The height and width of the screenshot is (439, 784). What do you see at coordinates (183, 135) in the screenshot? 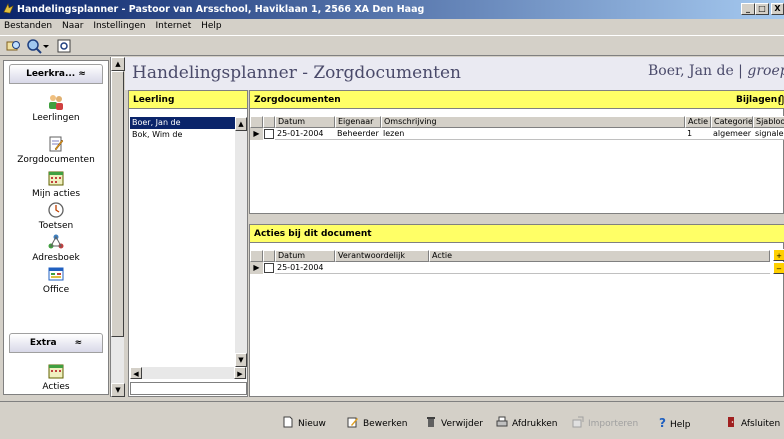
I see `leerling-row: Bok, Wim de` at bounding box center [183, 135].